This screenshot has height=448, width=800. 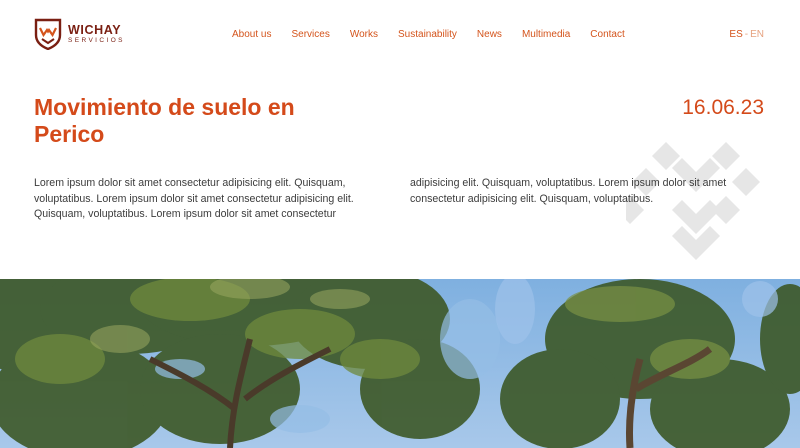 What do you see at coordinates (546, 34) in the screenshot?
I see `nav-multimedia: Multimedia` at bounding box center [546, 34].